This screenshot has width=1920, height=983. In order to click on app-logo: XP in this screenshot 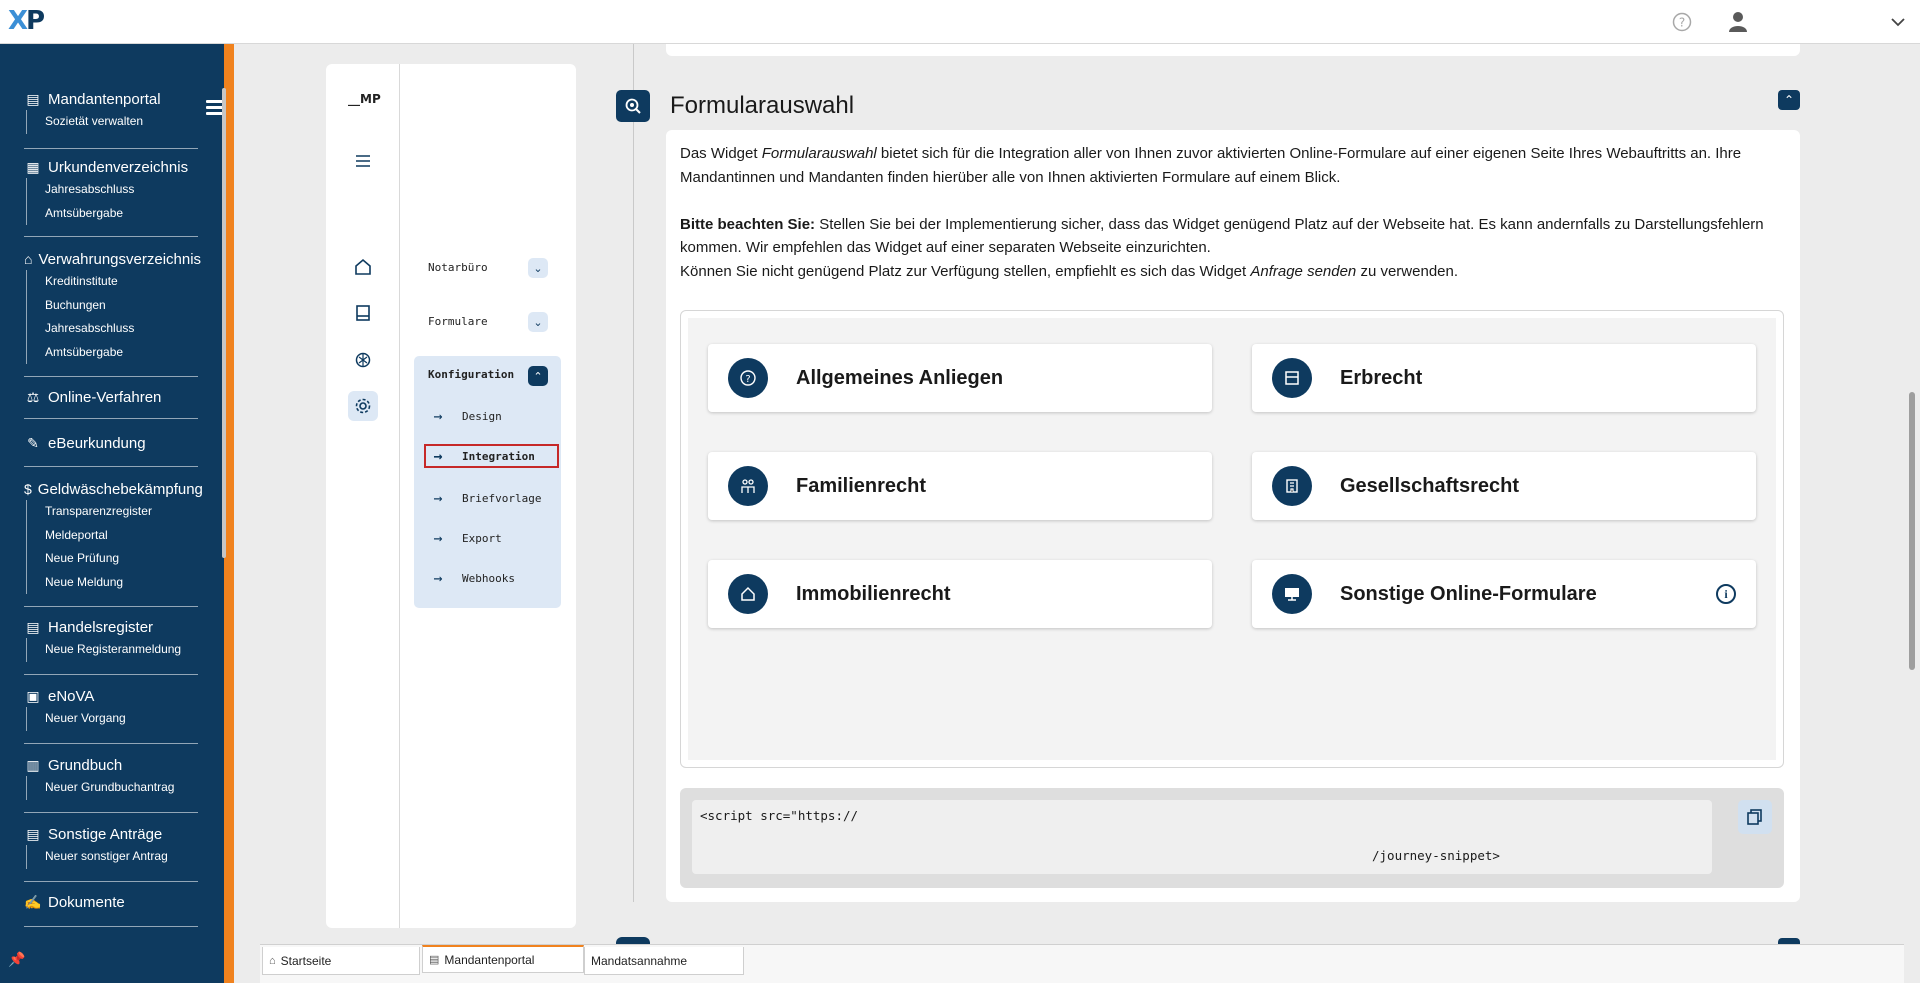, I will do `click(26, 21)`.